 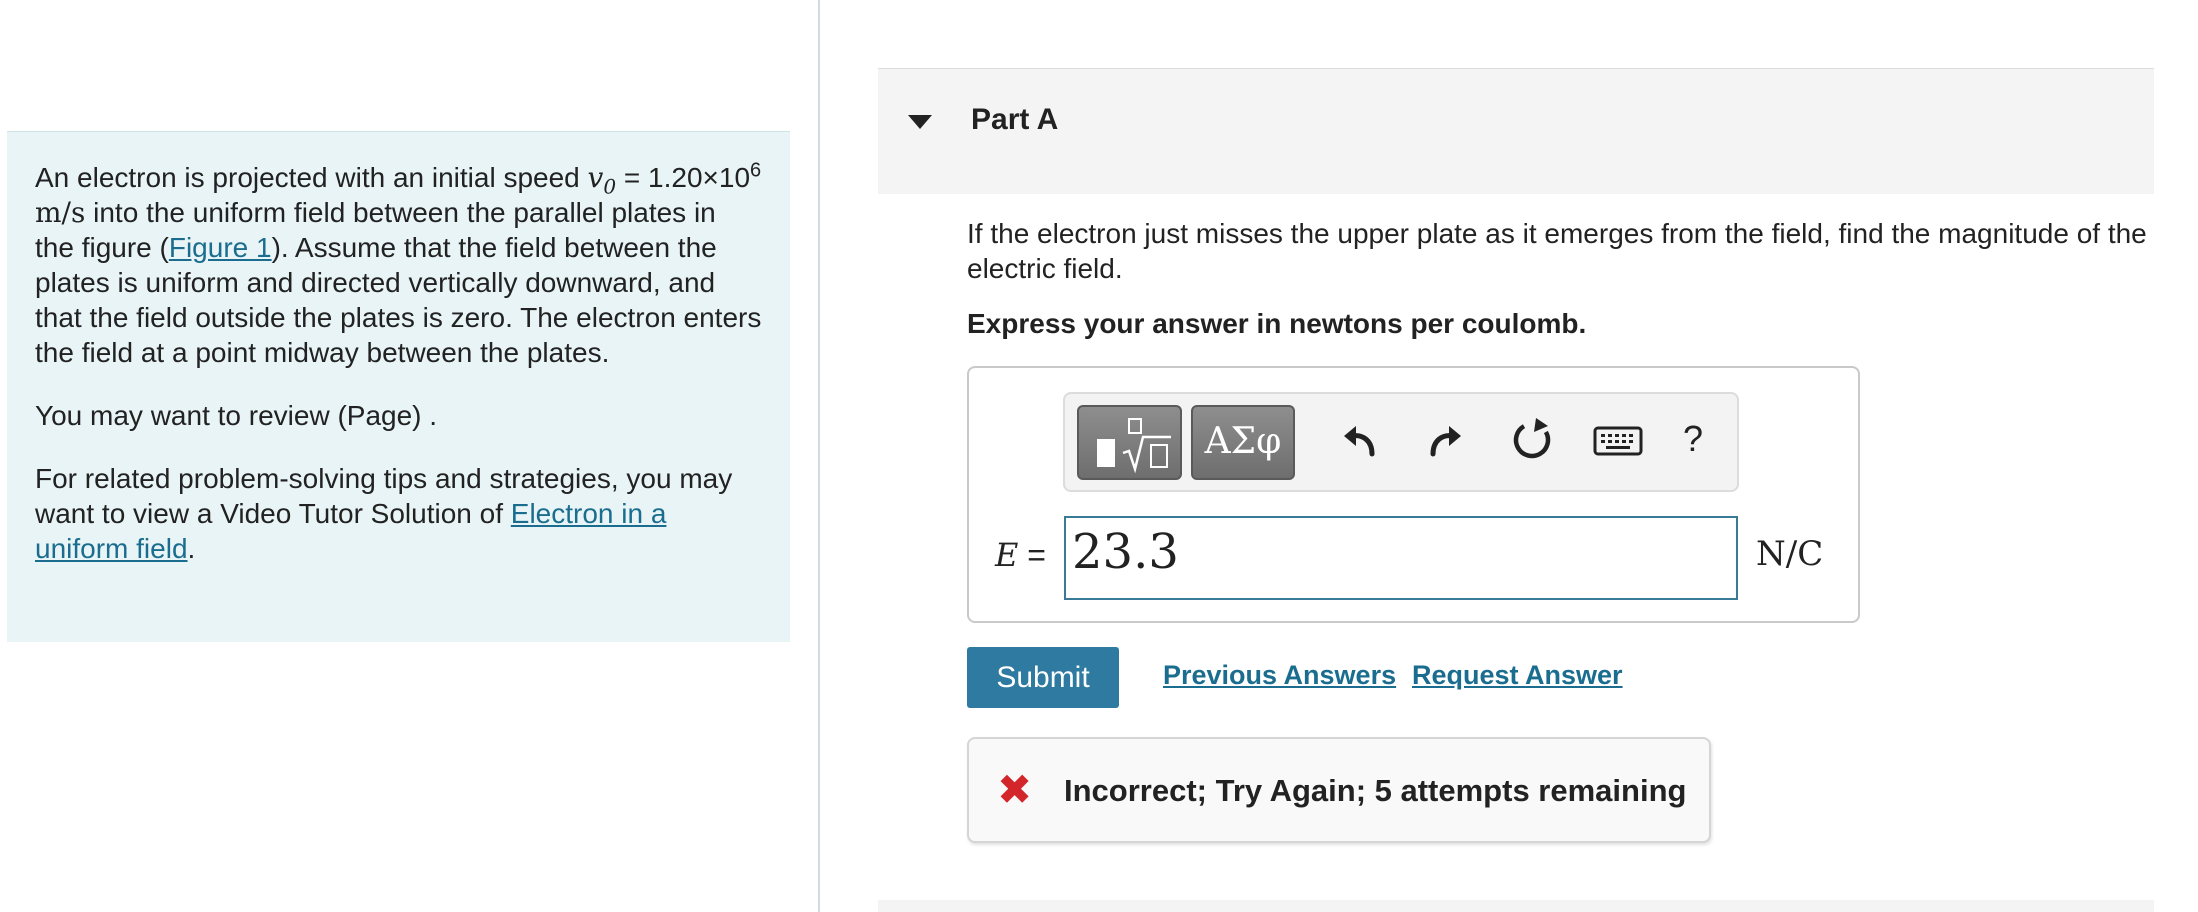 I want to click on speed-unit: m/s, so click(x=60, y=212).